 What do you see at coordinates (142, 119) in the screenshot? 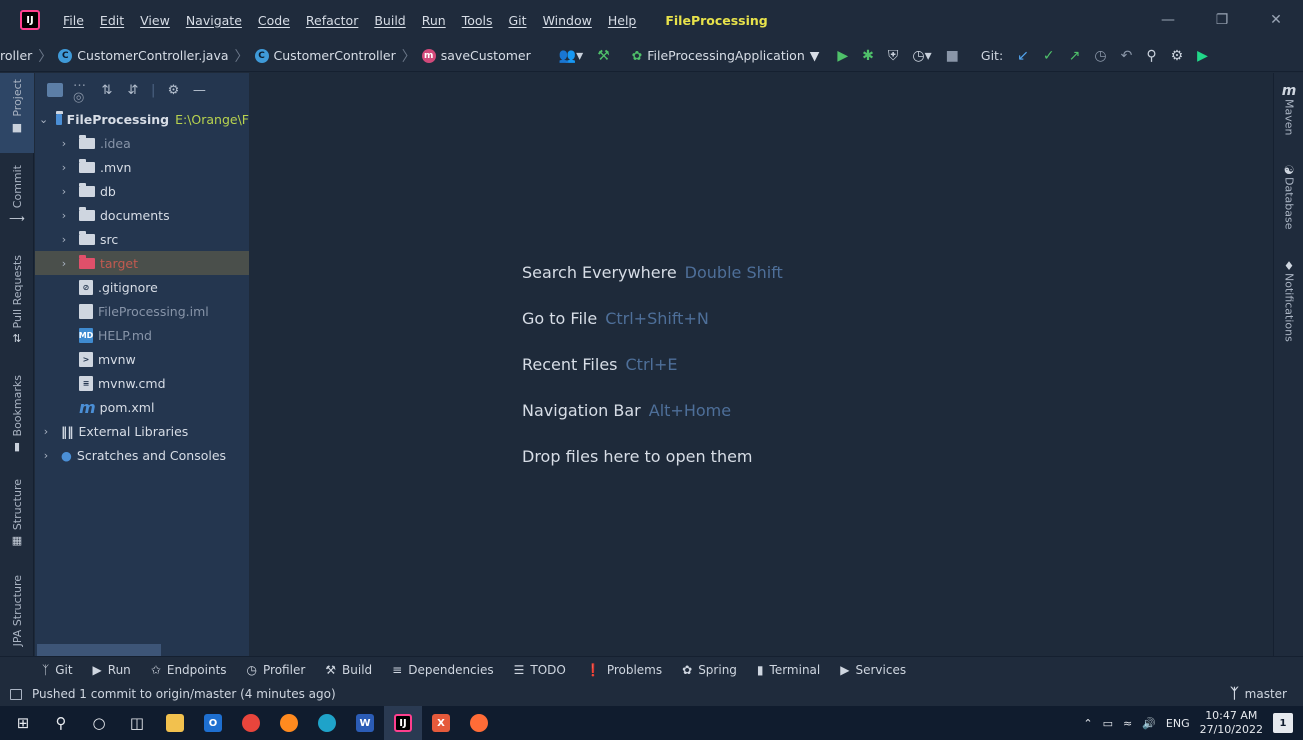
I see `tree-root: ⌄ FileProcessing E:\Orange\F` at bounding box center [142, 119].